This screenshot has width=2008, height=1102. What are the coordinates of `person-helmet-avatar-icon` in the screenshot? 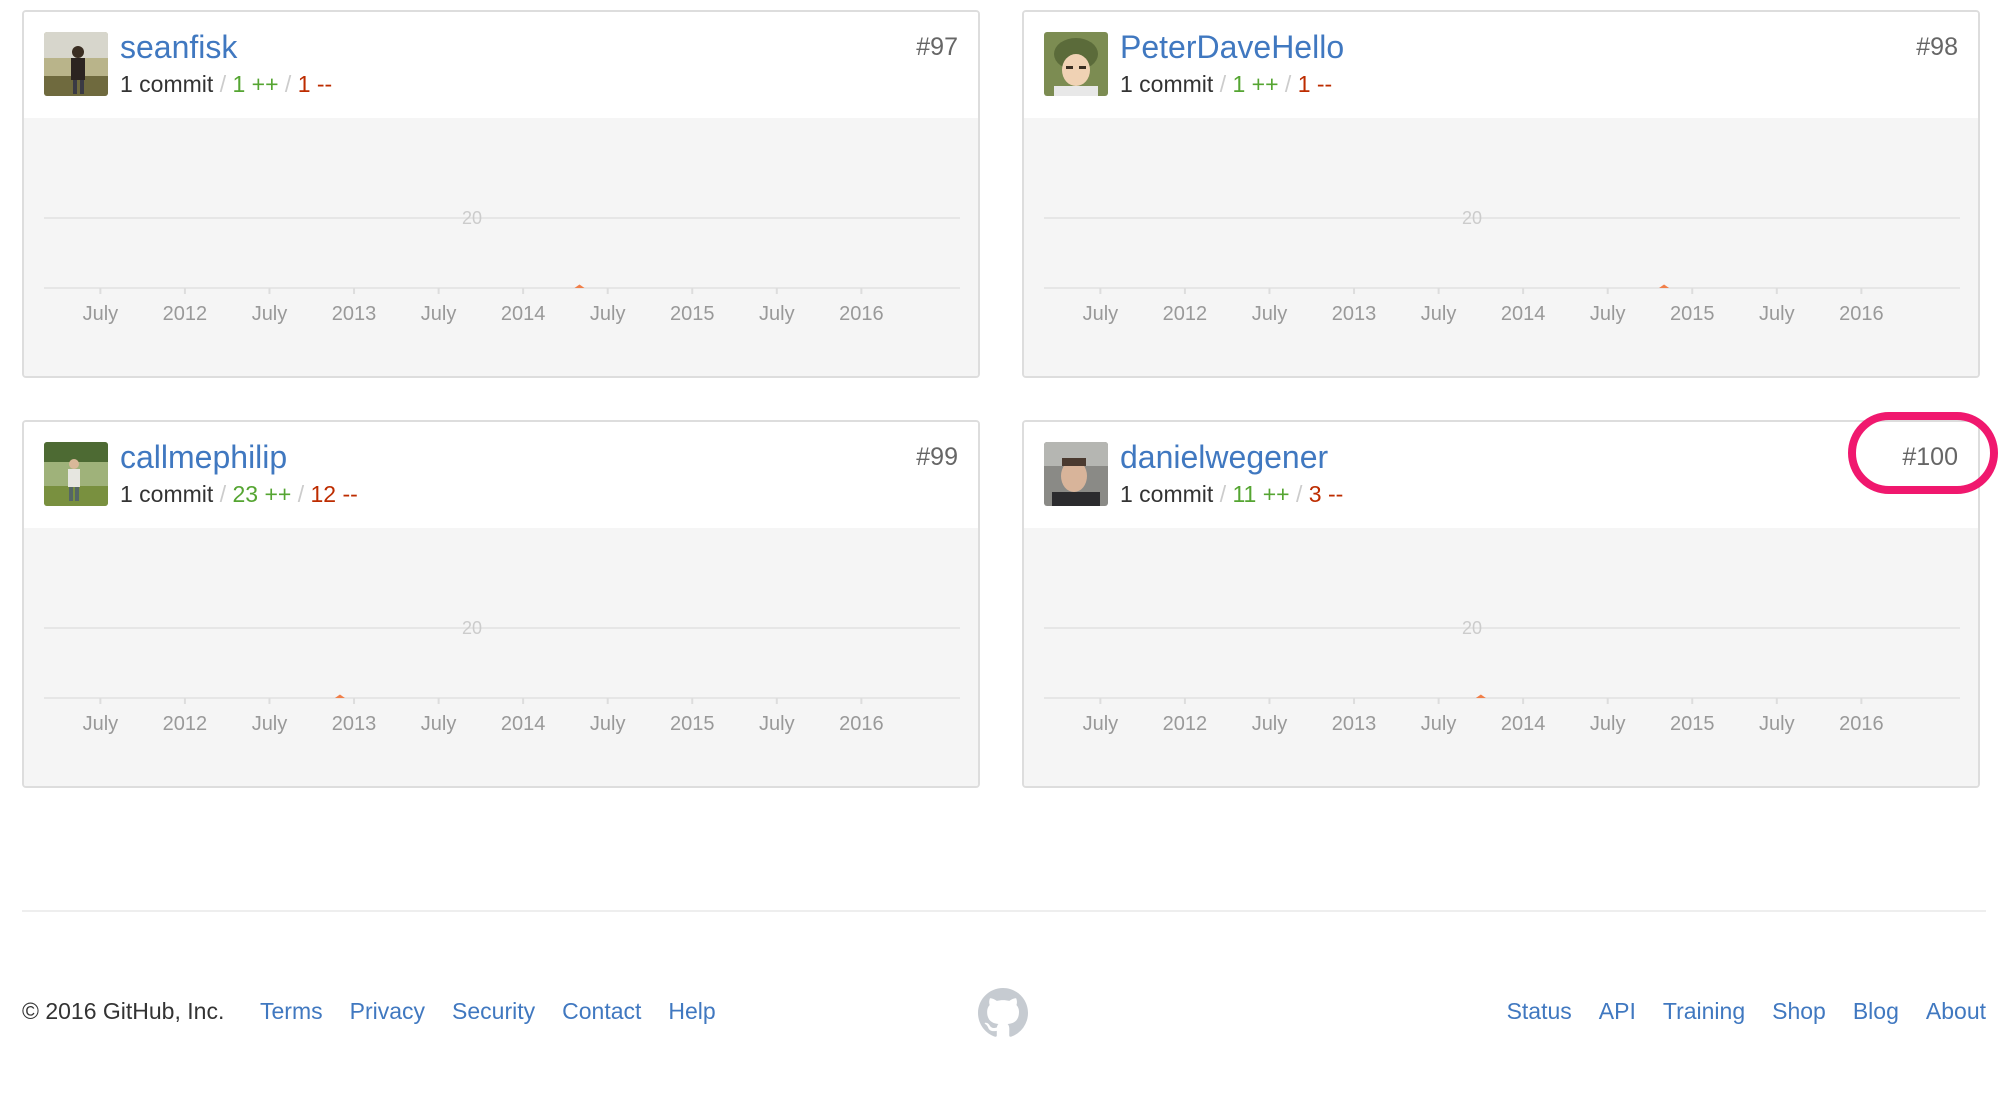 It's located at (1076, 64).